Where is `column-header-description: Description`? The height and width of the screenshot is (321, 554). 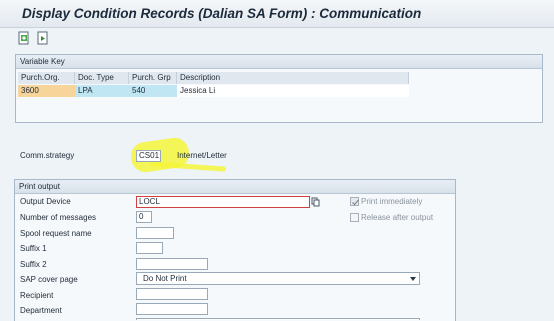 column-header-description: Description is located at coordinates (293, 78).